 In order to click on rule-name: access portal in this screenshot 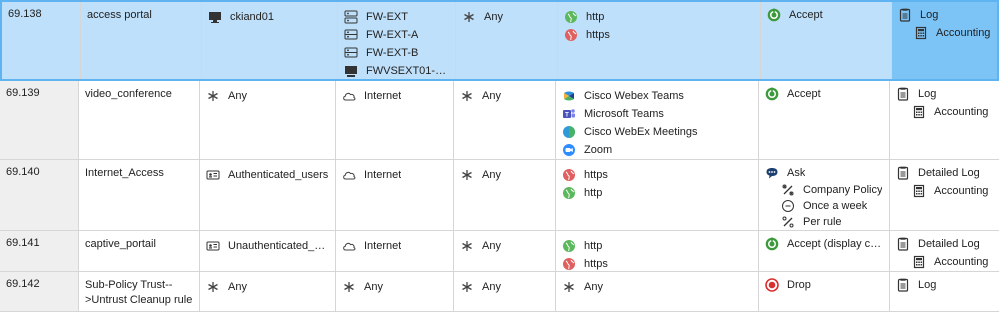, I will do `click(141, 40)`.